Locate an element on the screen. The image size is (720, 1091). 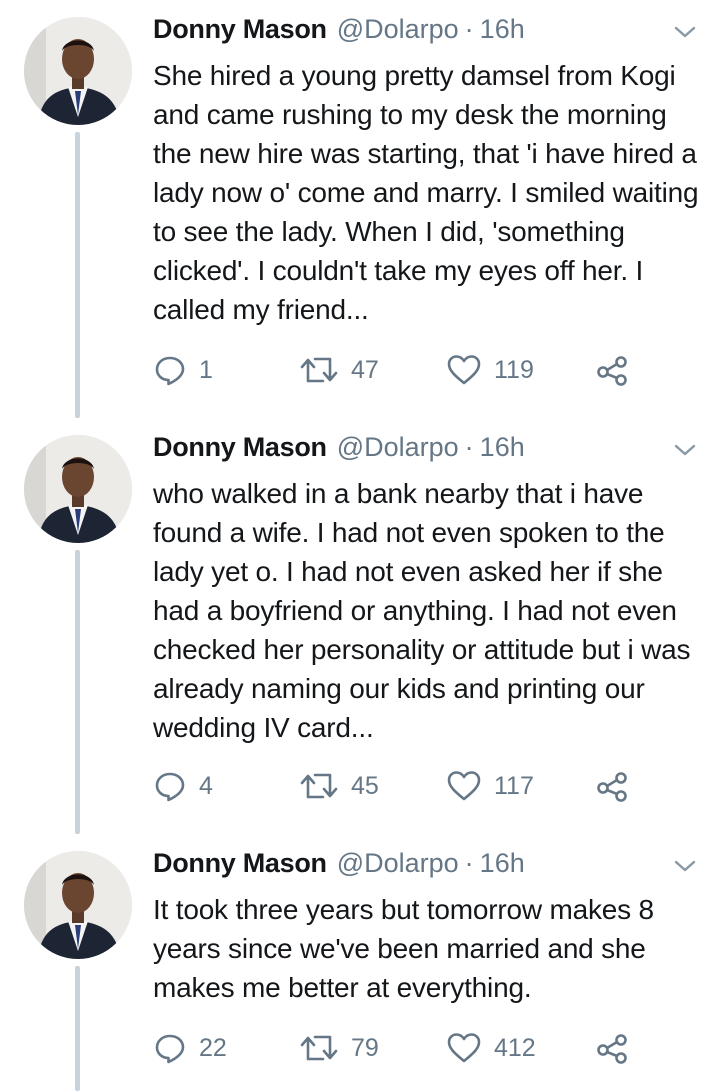
retweet-count: 79 is located at coordinates (365, 1047).